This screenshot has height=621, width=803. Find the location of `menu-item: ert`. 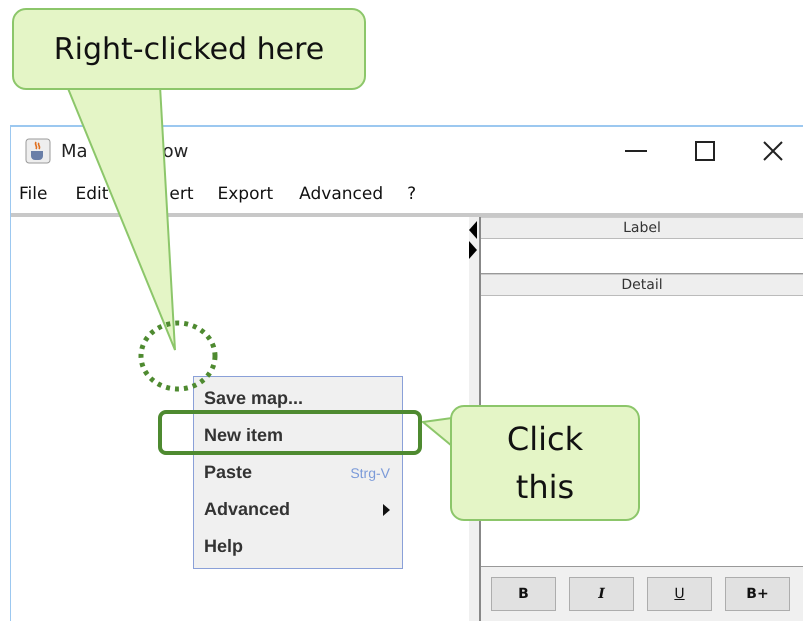

menu-item: ert is located at coordinates (181, 194).